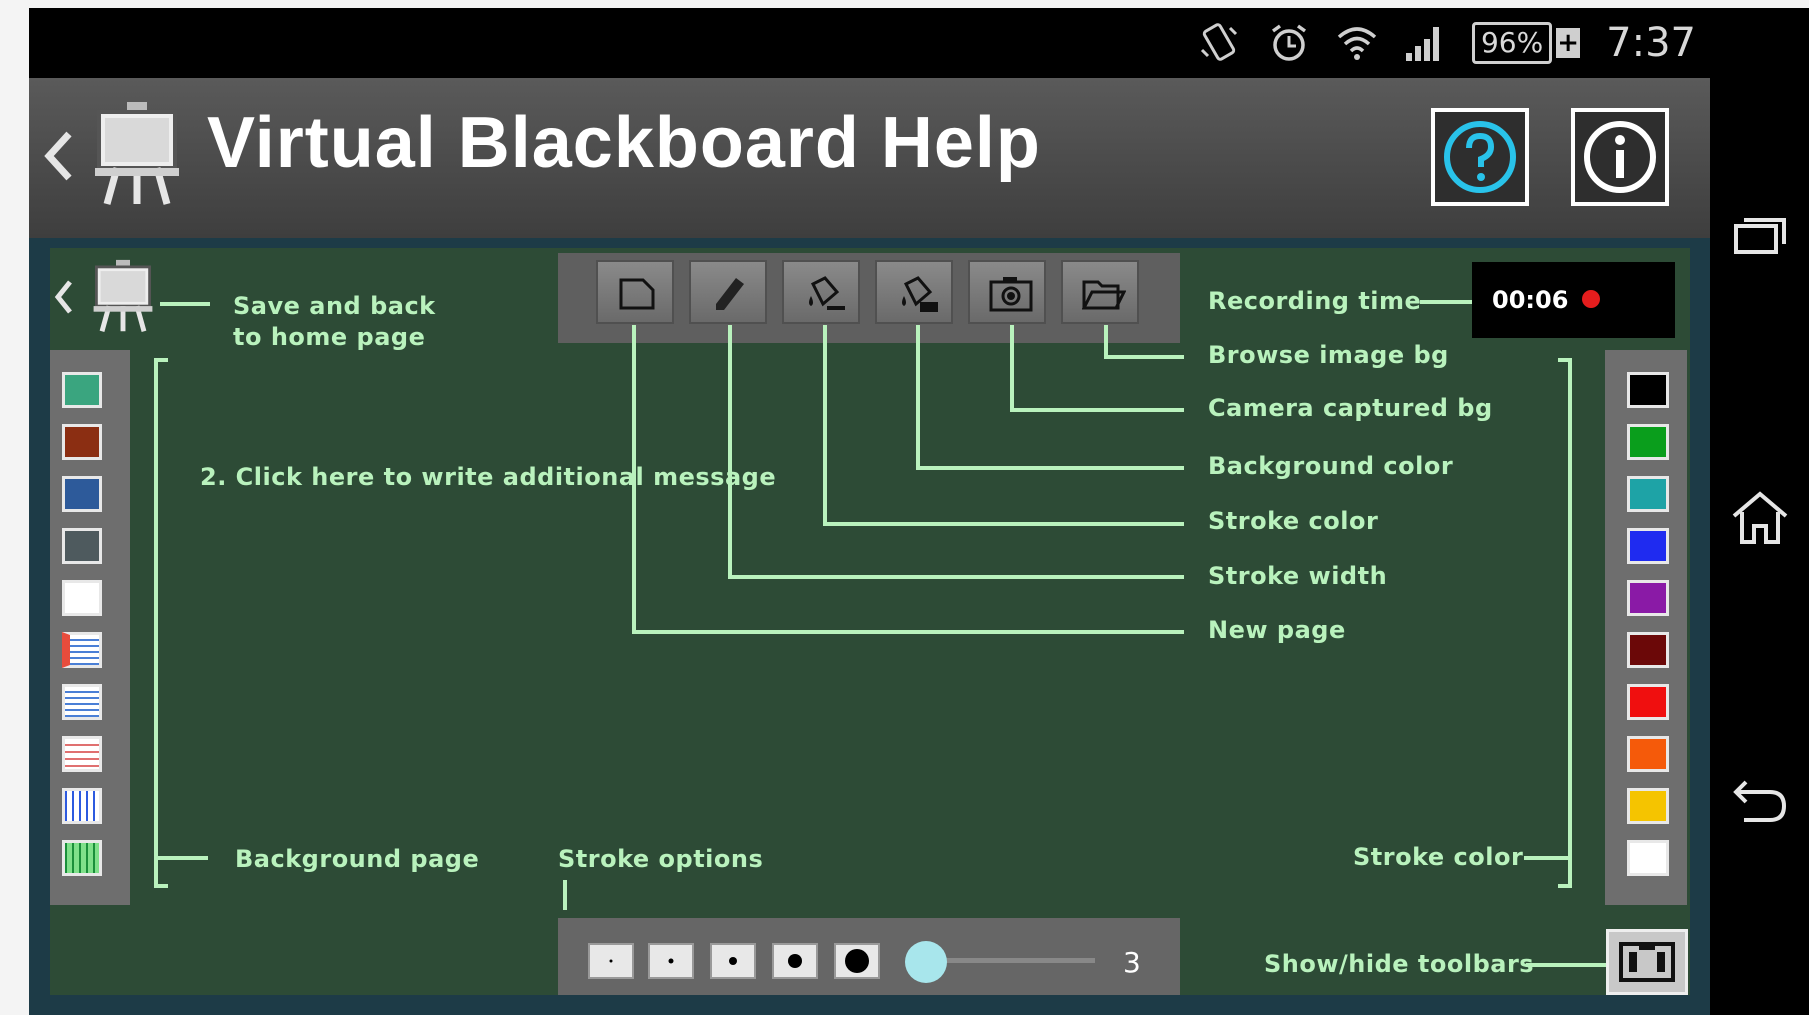 The image size is (1809, 1015). Describe the element at coordinates (1648, 390) in the screenshot. I see `color-black` at that location.